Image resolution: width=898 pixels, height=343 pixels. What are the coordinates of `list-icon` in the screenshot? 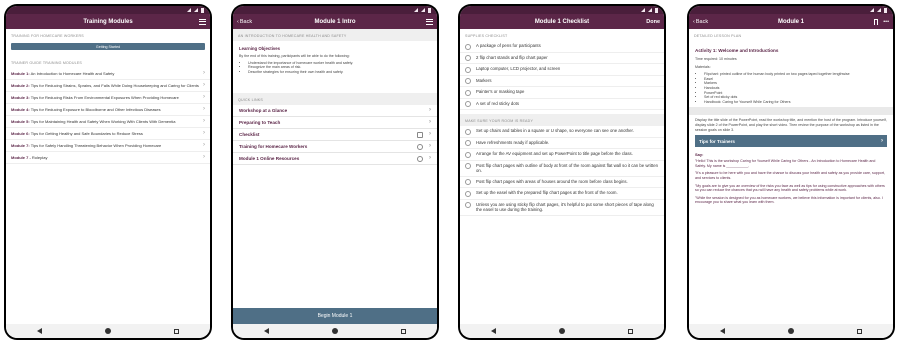 It's located at (420, 134).